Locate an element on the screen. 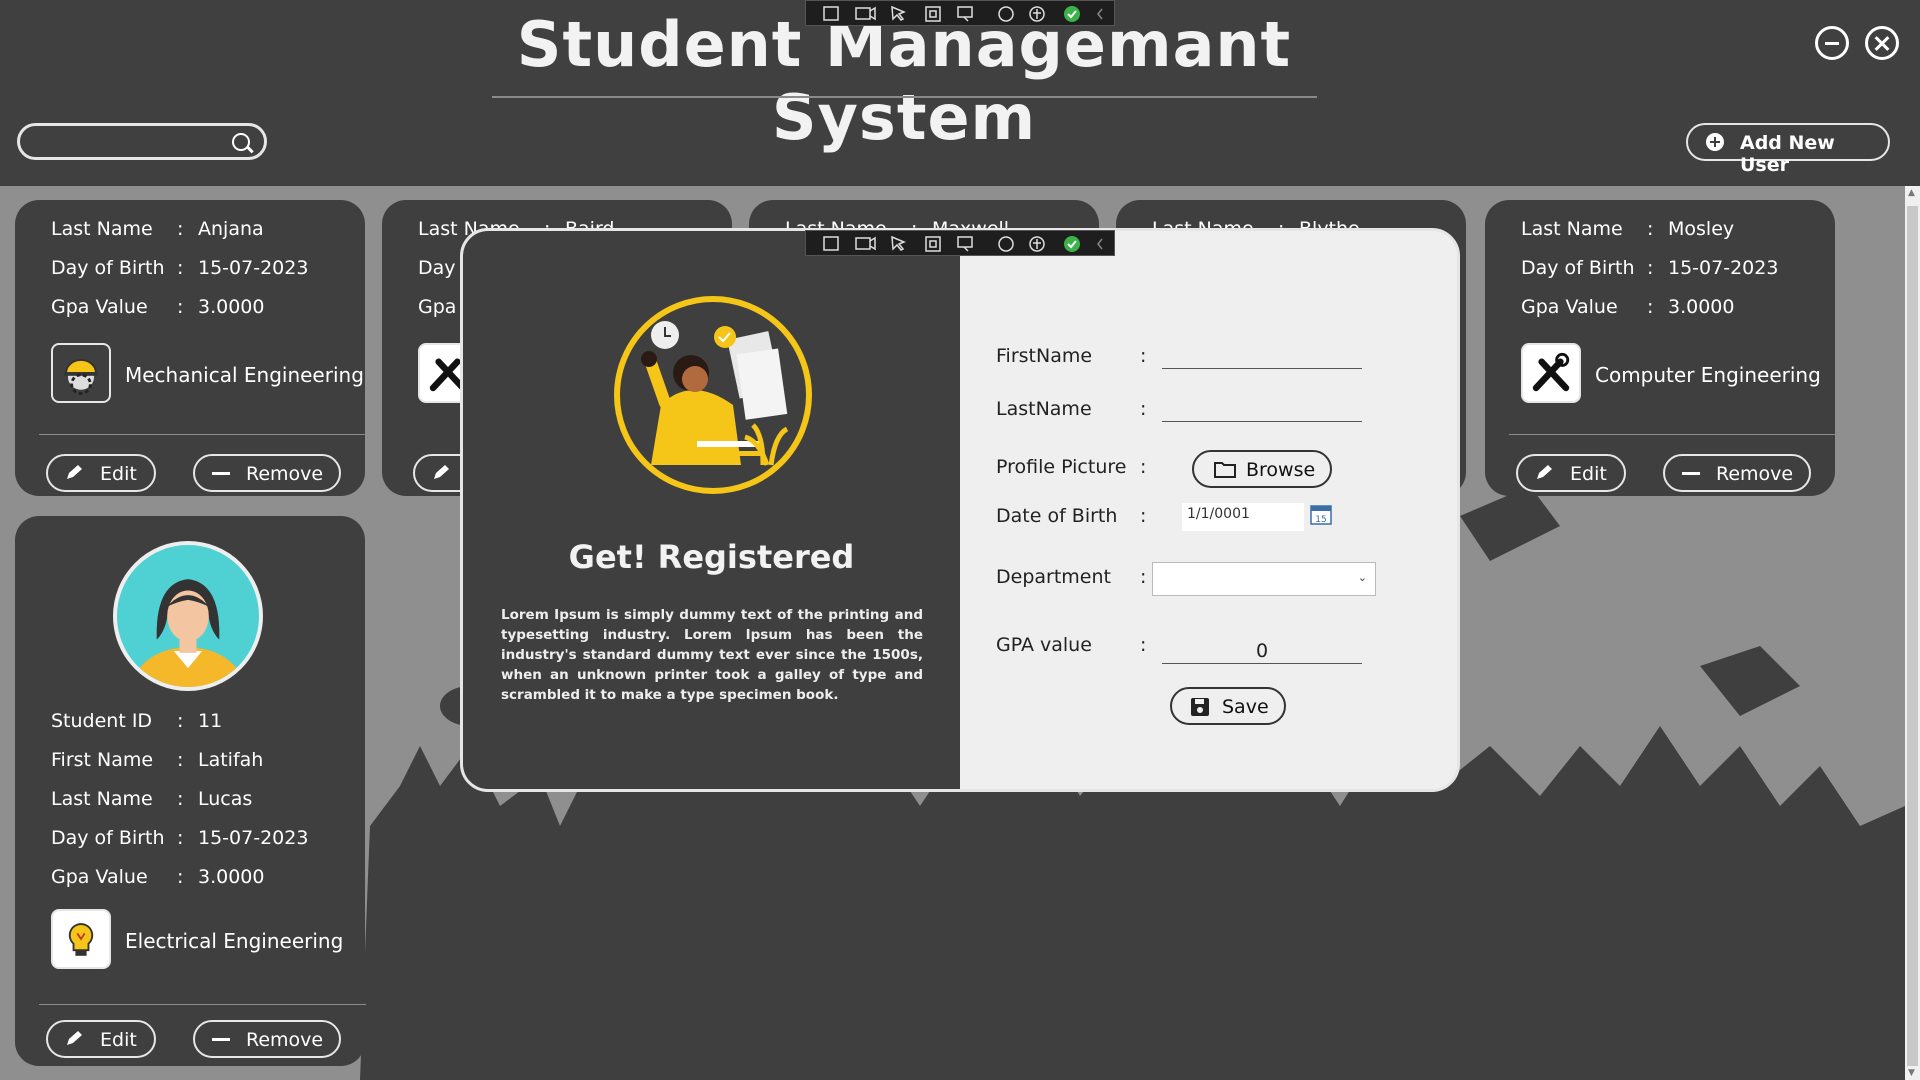 The height and width of the screenshot is (1080, 1920). lightbulb-icon is located at coordinates (81, 939).